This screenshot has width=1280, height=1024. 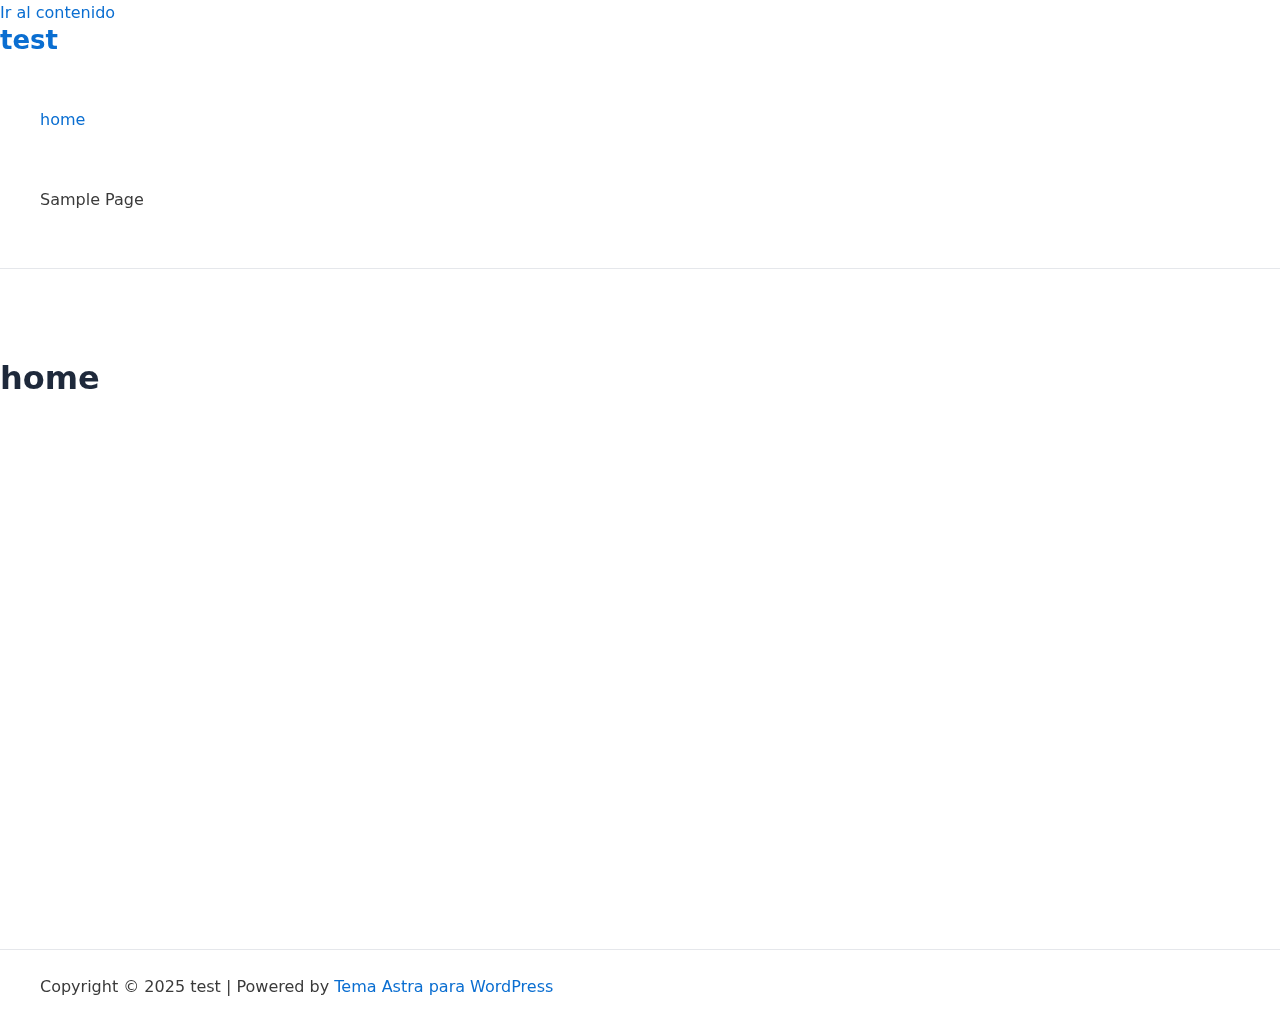 I want to click on footer-link: Tema Astra para WordPress, so click(x=444, y=986).